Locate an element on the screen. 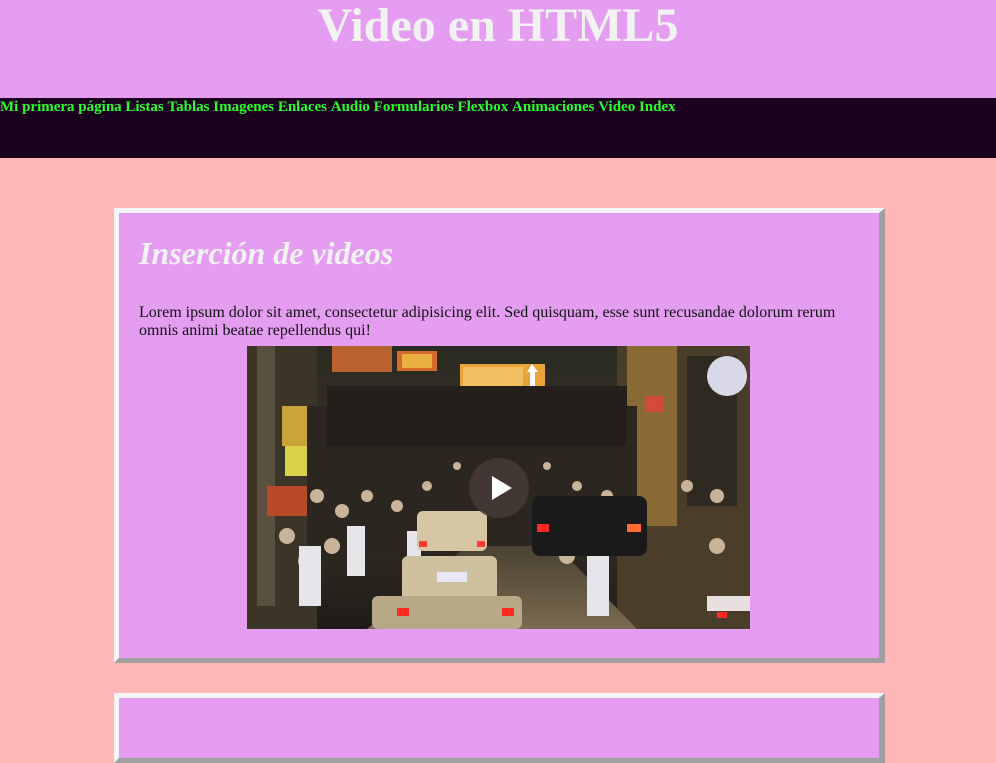  play-icon is located at coordinates (502, 488).